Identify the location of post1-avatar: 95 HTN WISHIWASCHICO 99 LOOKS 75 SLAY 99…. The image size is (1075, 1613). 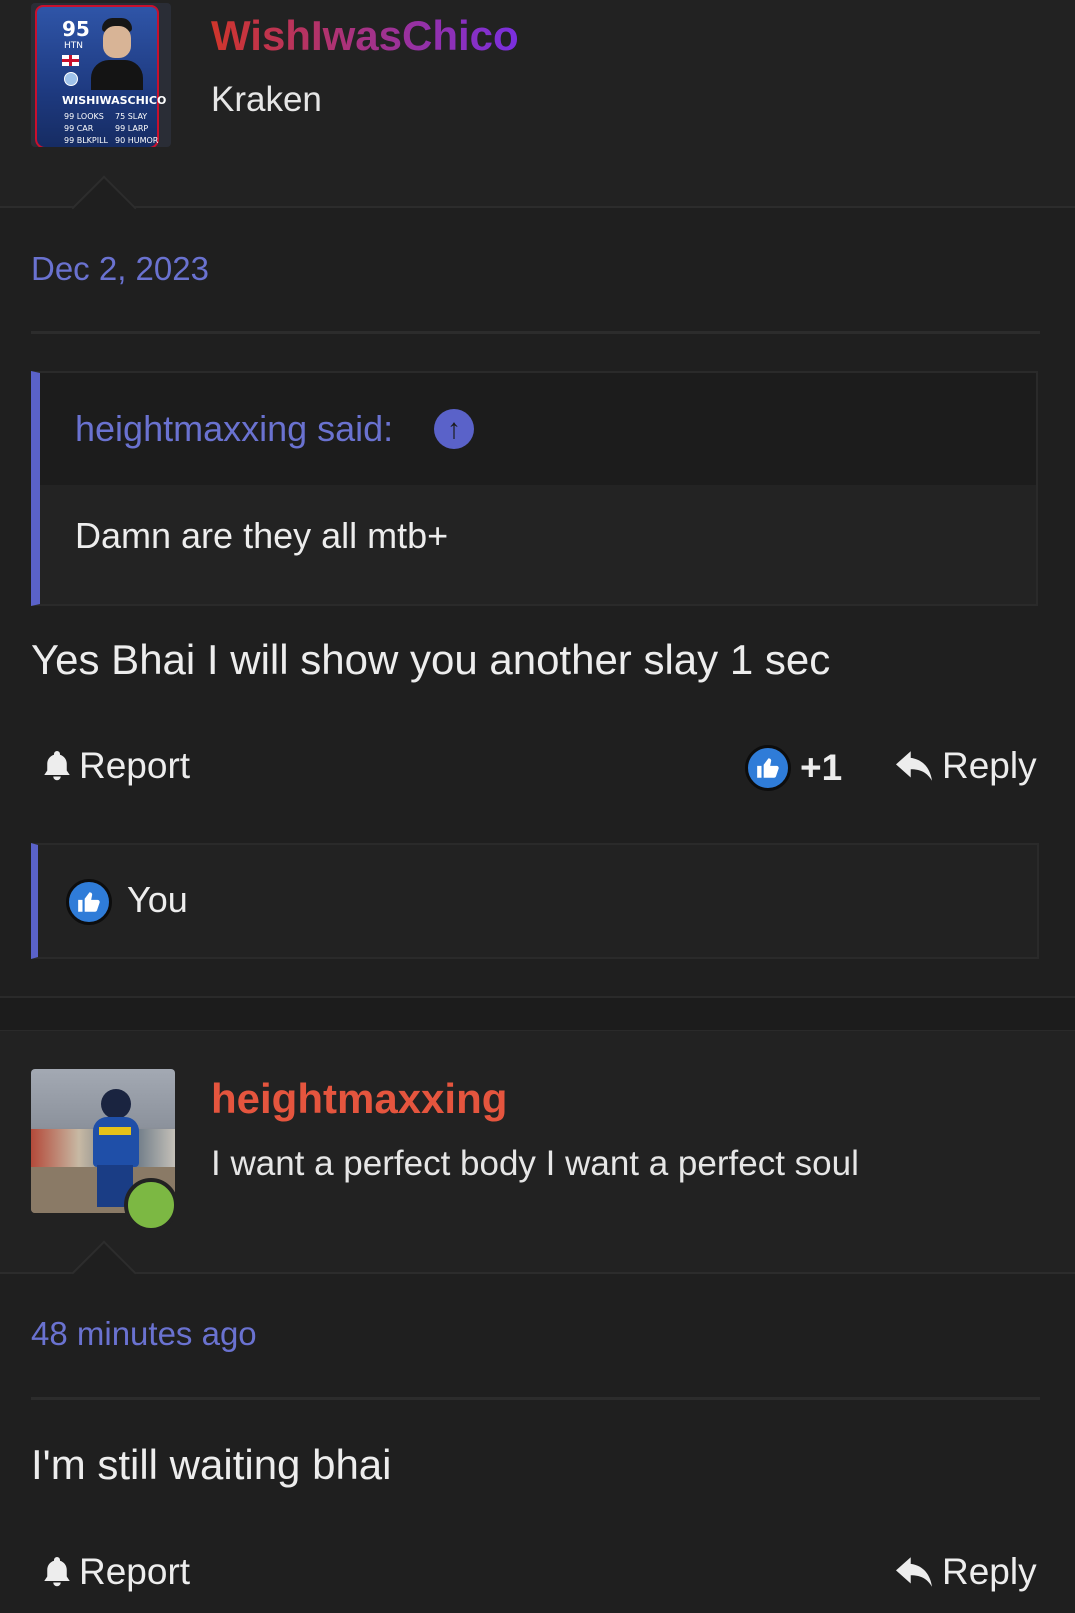
(101, 75).